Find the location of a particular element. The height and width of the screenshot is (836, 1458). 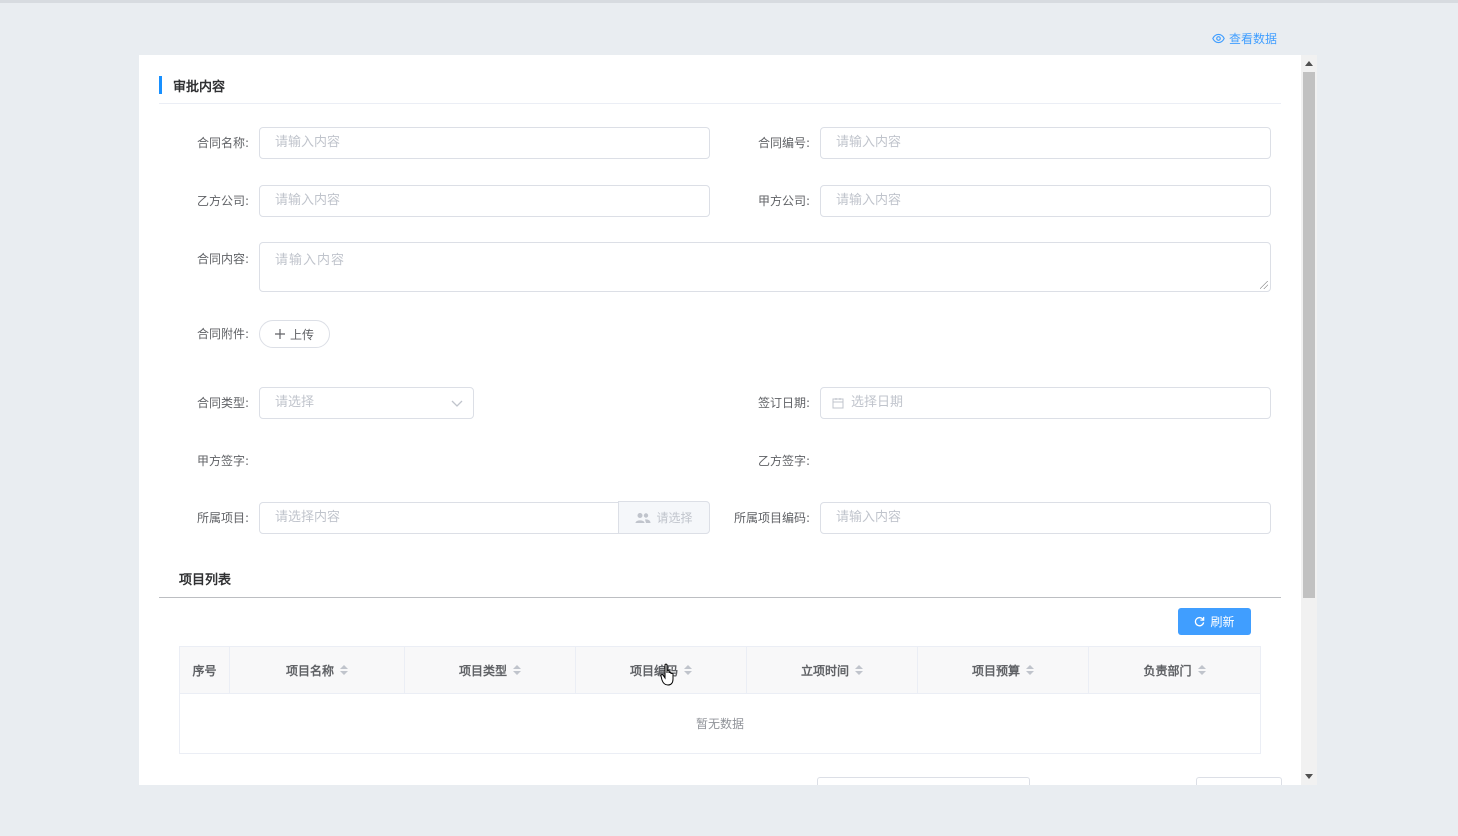

upload-label: 上传 is located at coordinates (302, 334).